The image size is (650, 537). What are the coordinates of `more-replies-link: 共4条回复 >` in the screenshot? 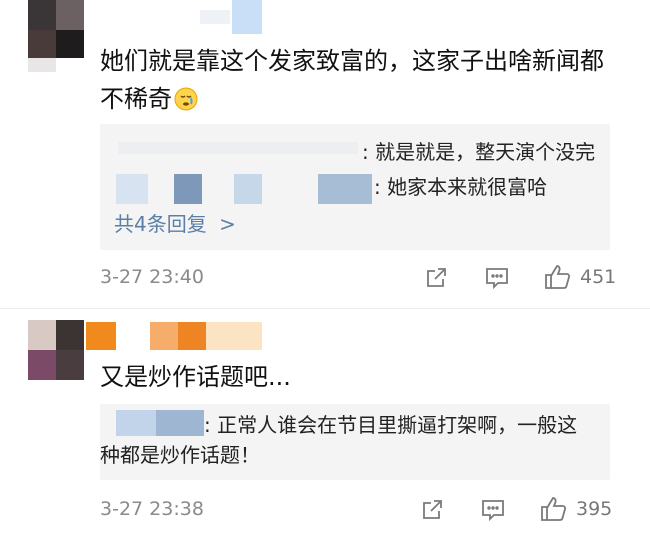 It's located at (175, 222).